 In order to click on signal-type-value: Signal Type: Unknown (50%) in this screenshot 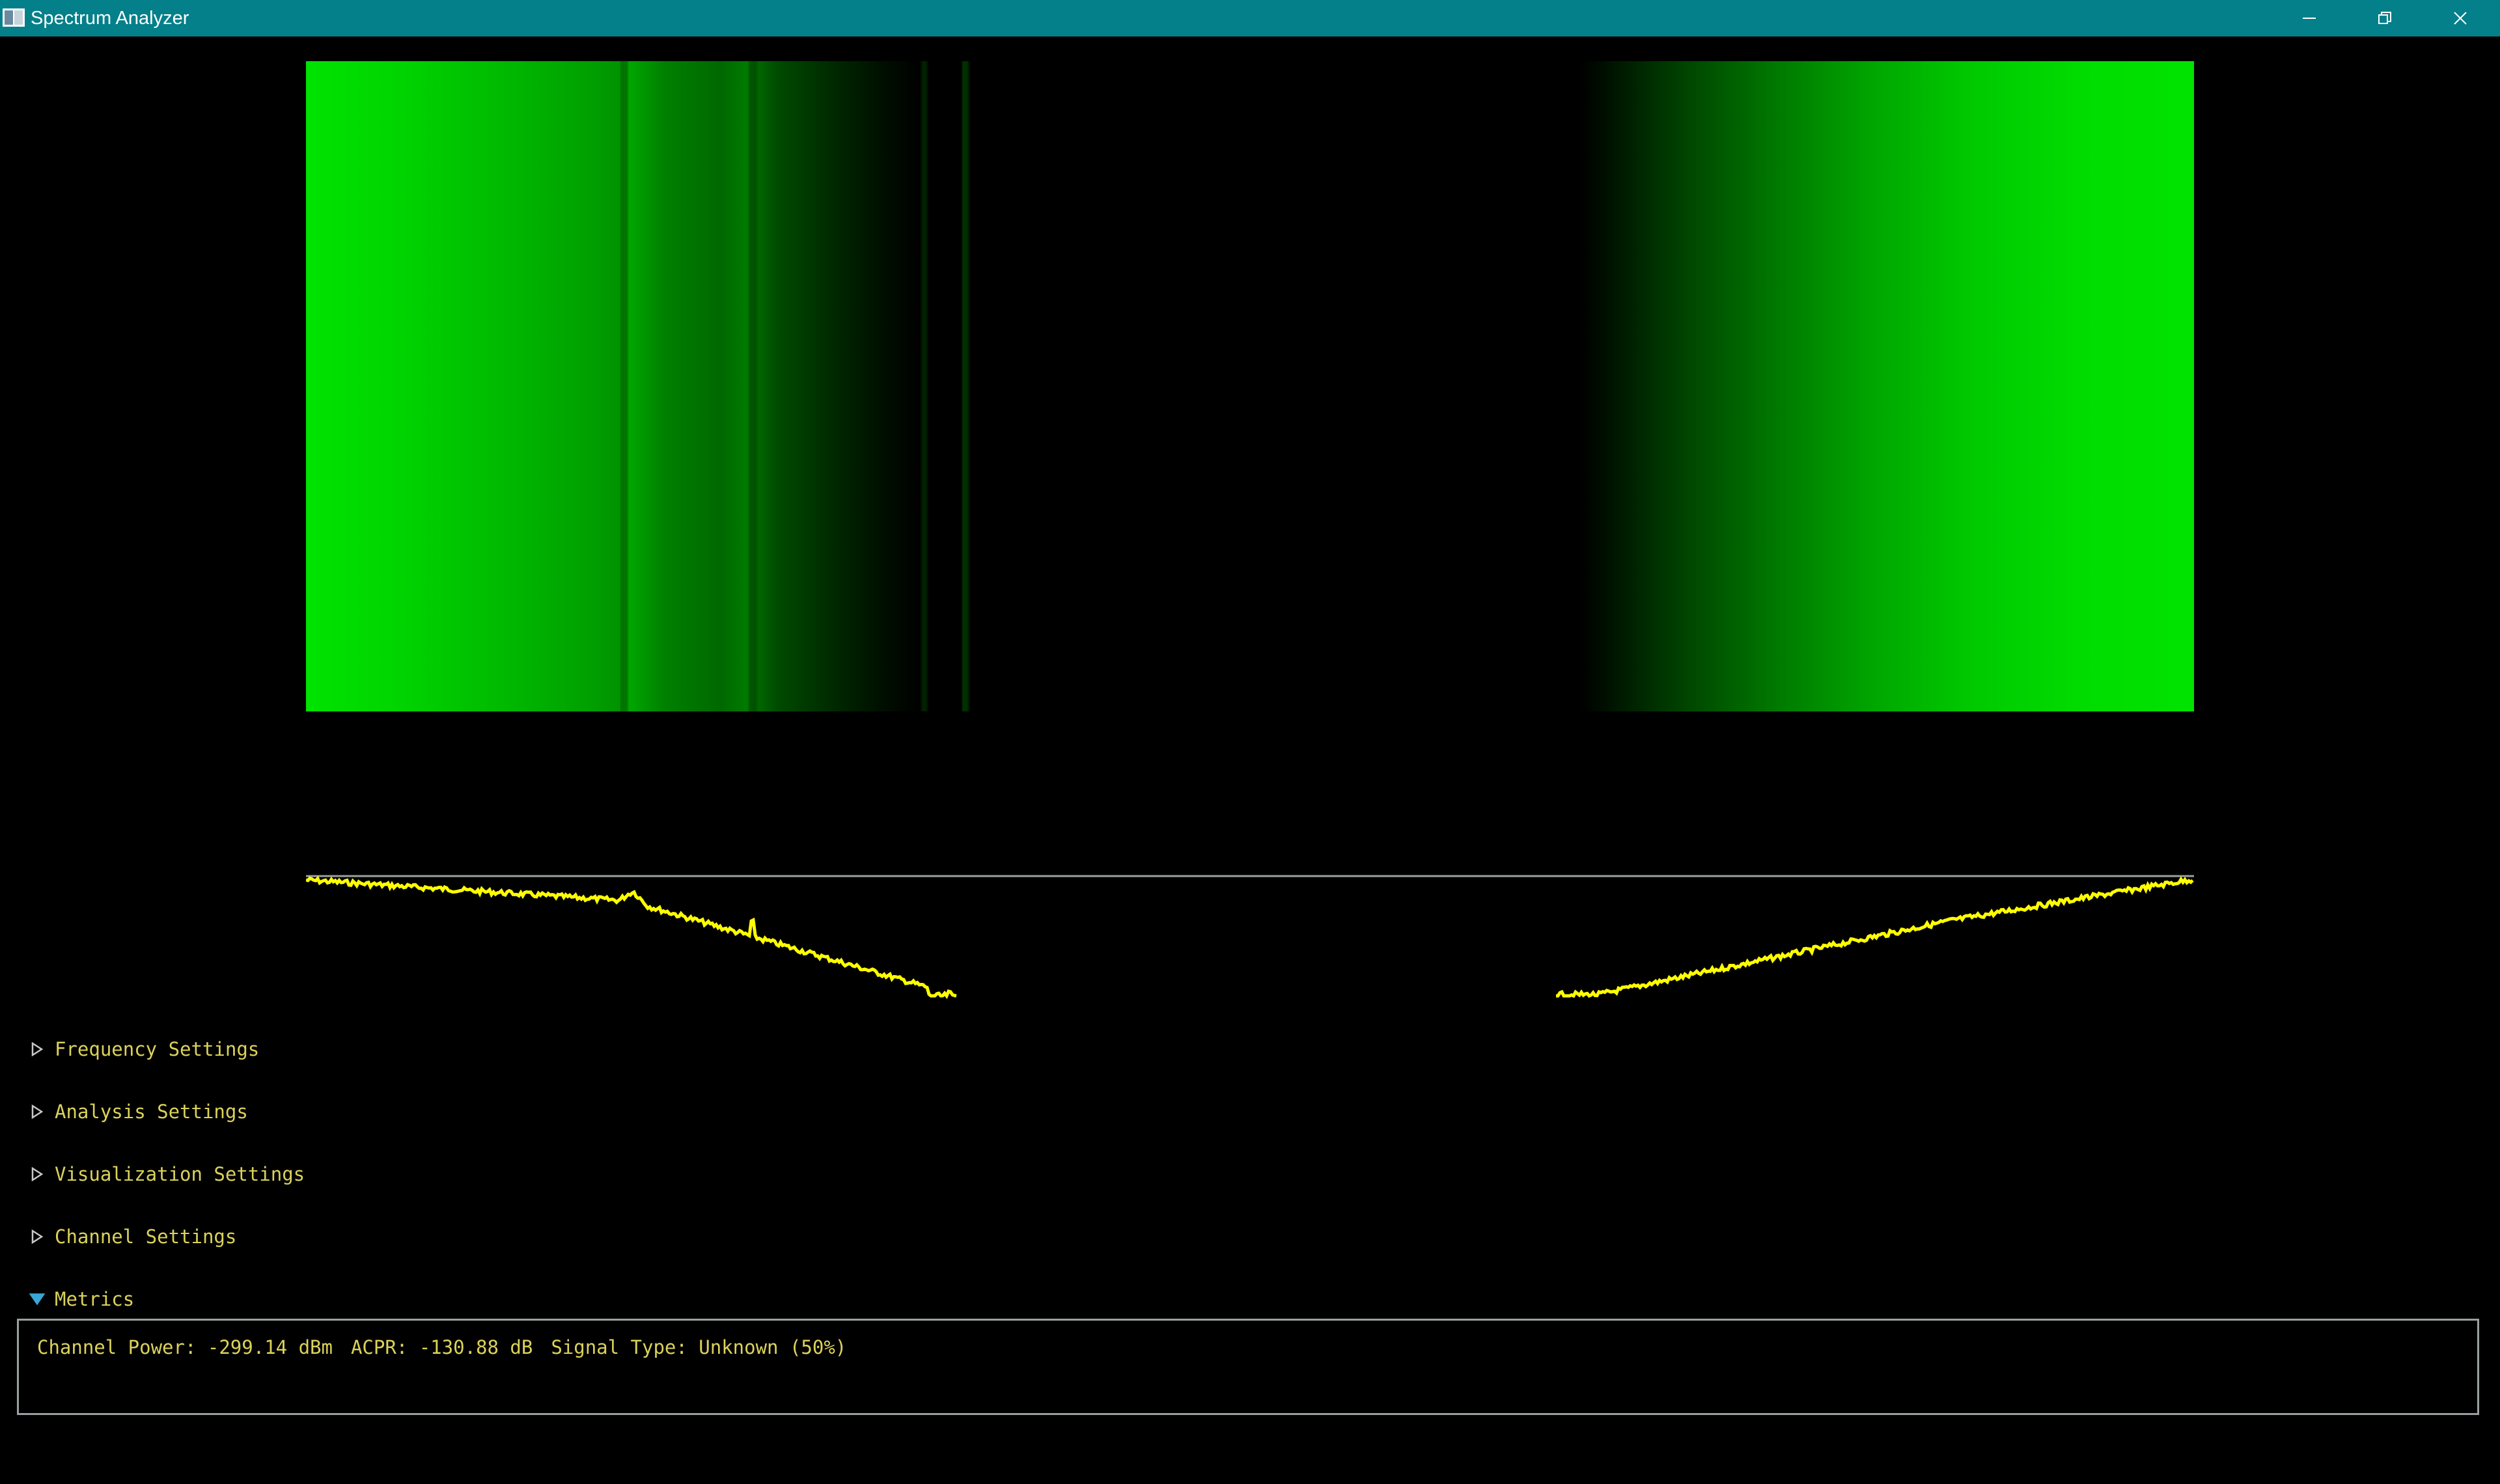, I will do `click(699, 1347)`.